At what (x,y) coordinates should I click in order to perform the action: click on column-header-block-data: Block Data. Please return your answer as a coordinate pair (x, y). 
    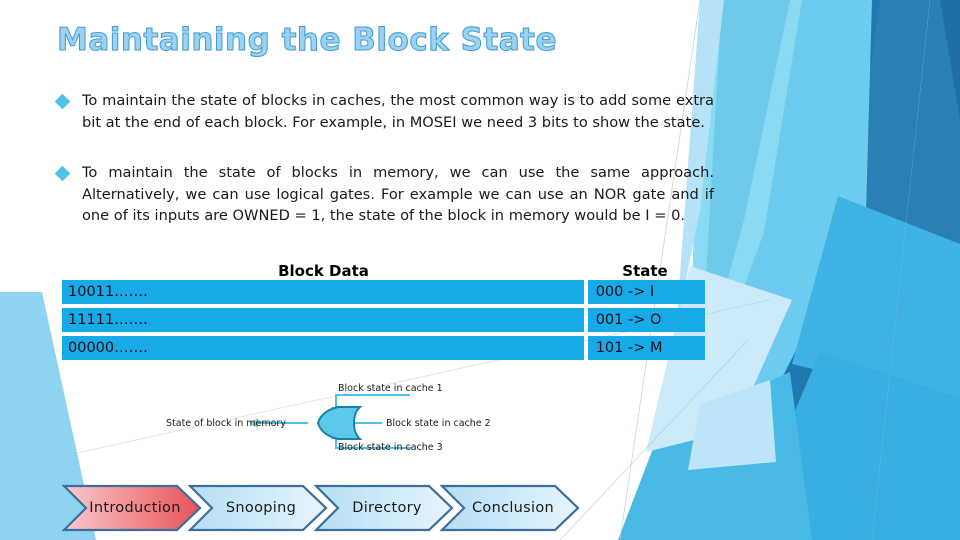
    Looking at the image, I should click on (323, 271).